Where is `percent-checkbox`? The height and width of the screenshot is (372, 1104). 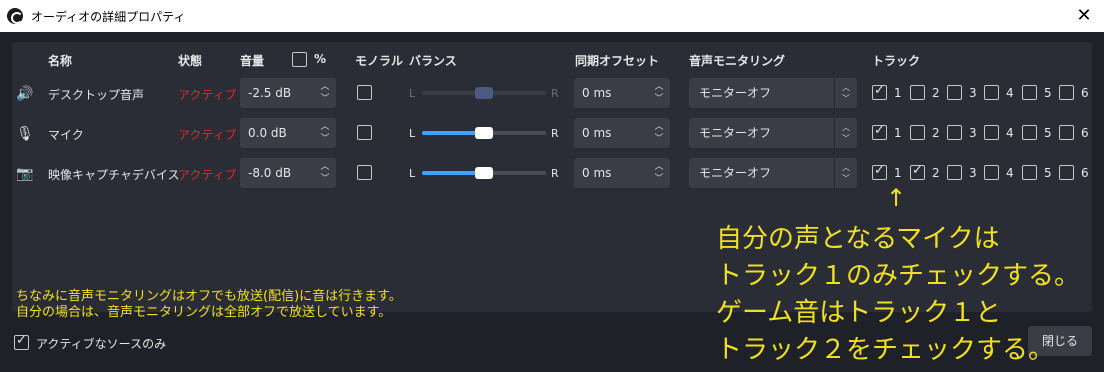 percent-checkbox is located at coordinates (299, 59).